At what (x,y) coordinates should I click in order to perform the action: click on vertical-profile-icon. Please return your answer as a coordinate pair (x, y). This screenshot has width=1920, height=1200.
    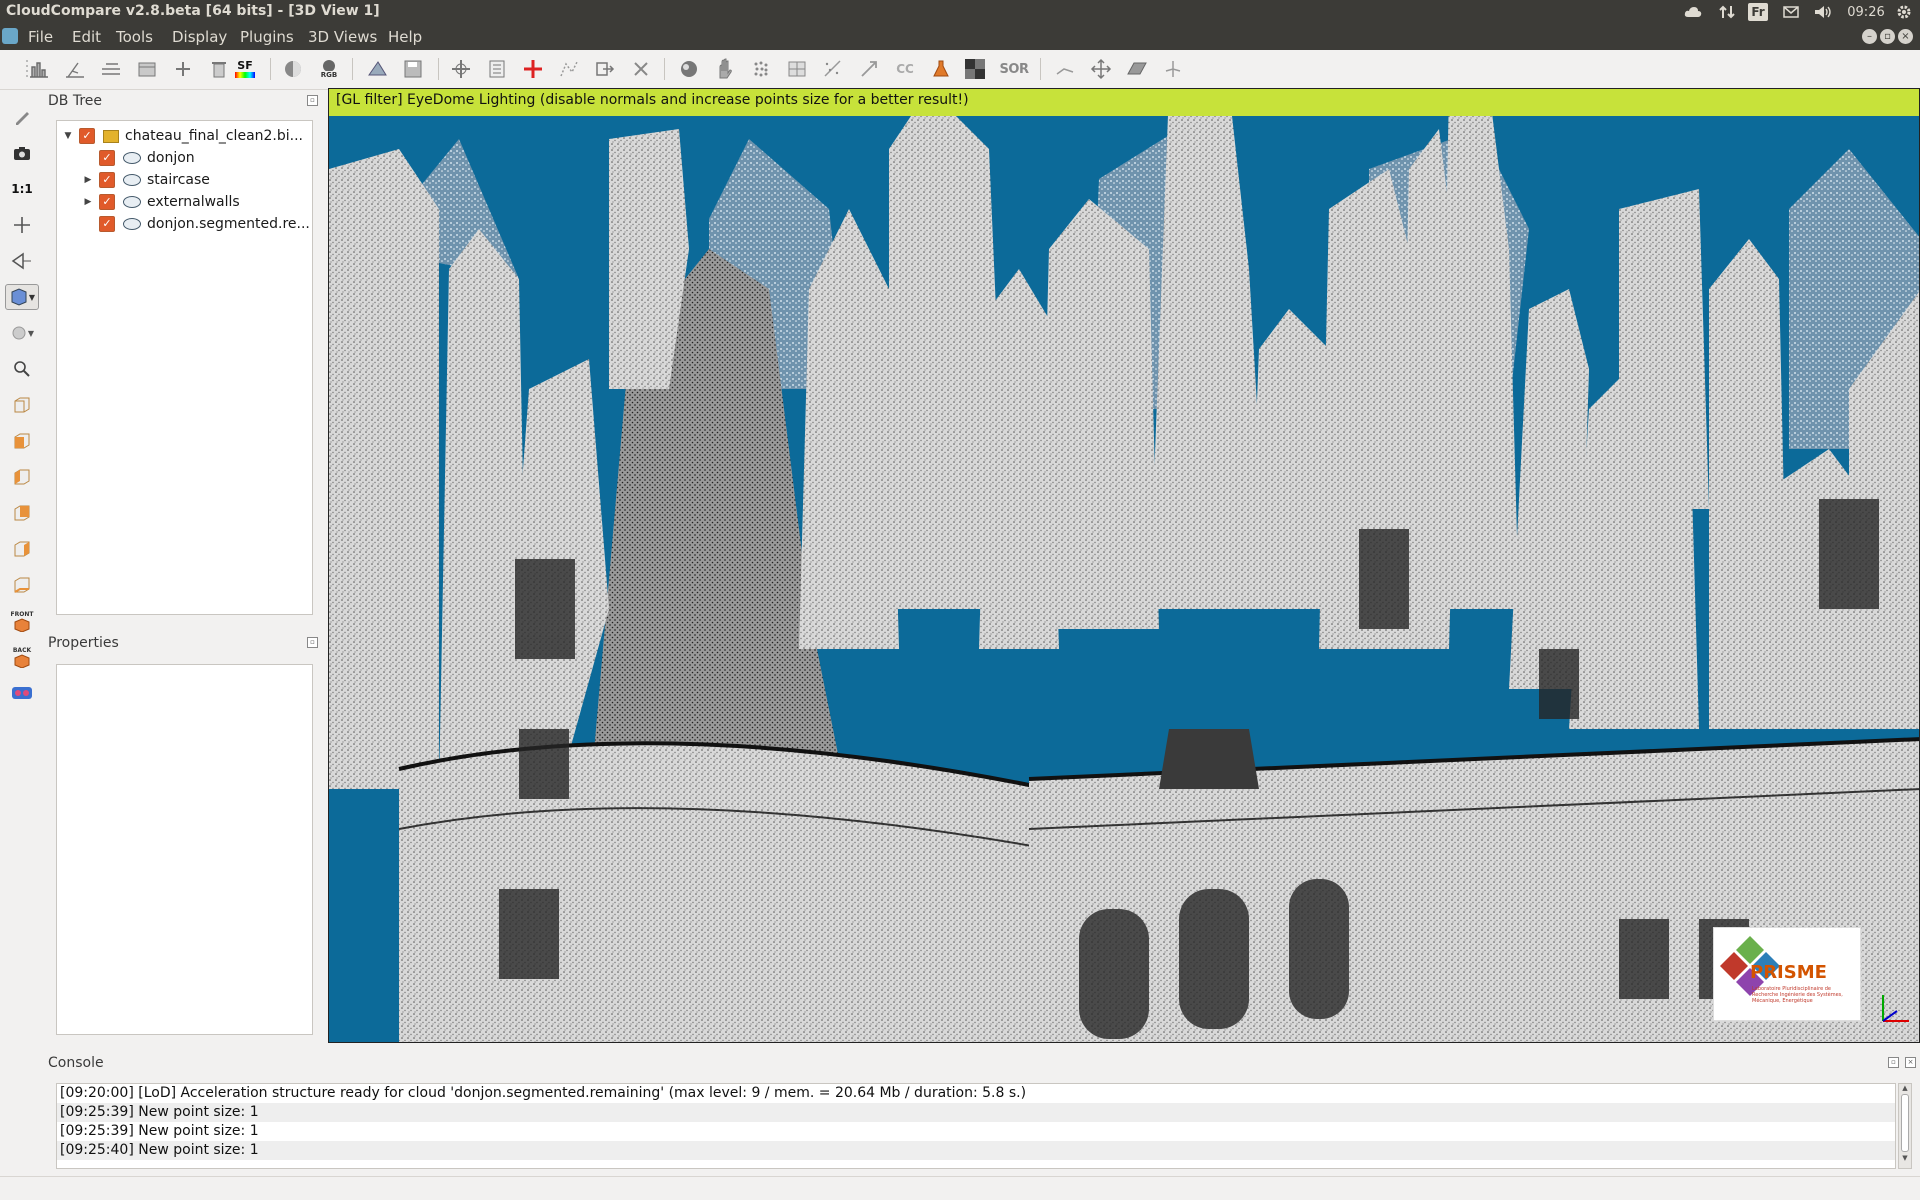
    Looking at the image, I should click on (1065, 69).